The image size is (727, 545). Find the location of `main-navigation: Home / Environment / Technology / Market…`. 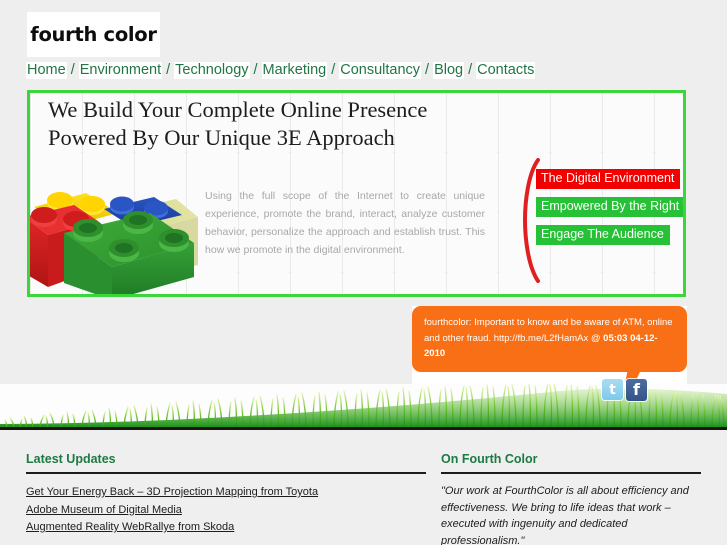

main-navigation: Home / Environment / Technology / Market… is located at coordinates (281, 70).